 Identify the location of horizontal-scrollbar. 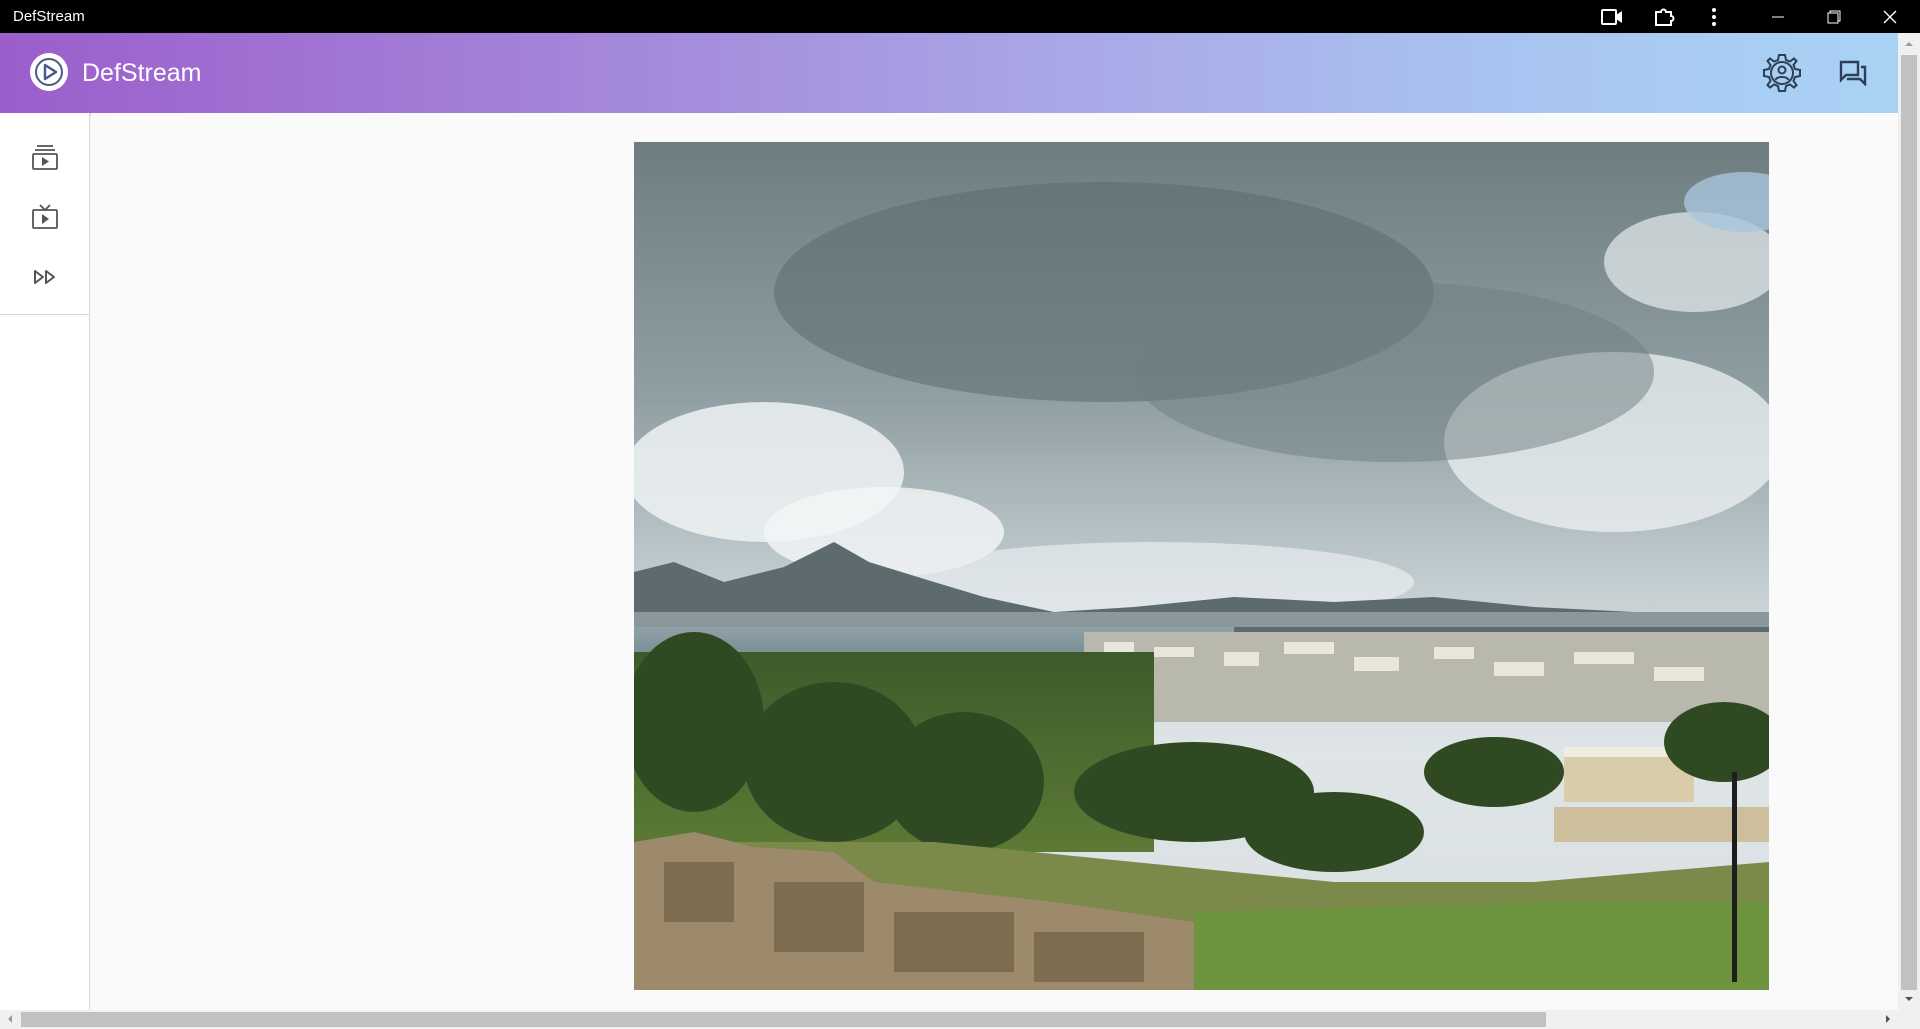
(949, 1019).